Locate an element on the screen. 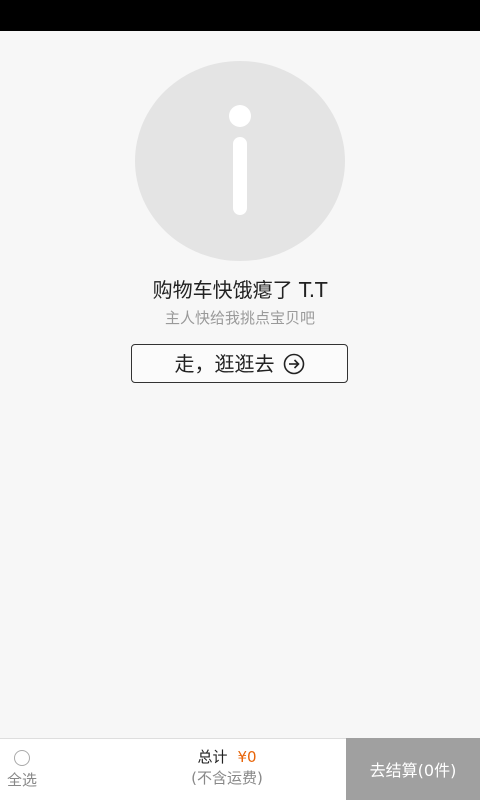 This screenshot has width=480, height=800. select-all-label: 全选 is located at coordinates (22, 780).